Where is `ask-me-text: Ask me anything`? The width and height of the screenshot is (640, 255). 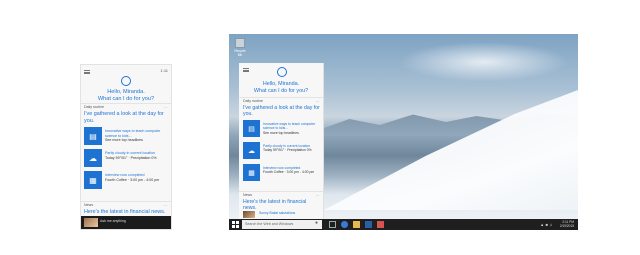
ask-me-text: Ask me anything is located at coordinates (113, 221).